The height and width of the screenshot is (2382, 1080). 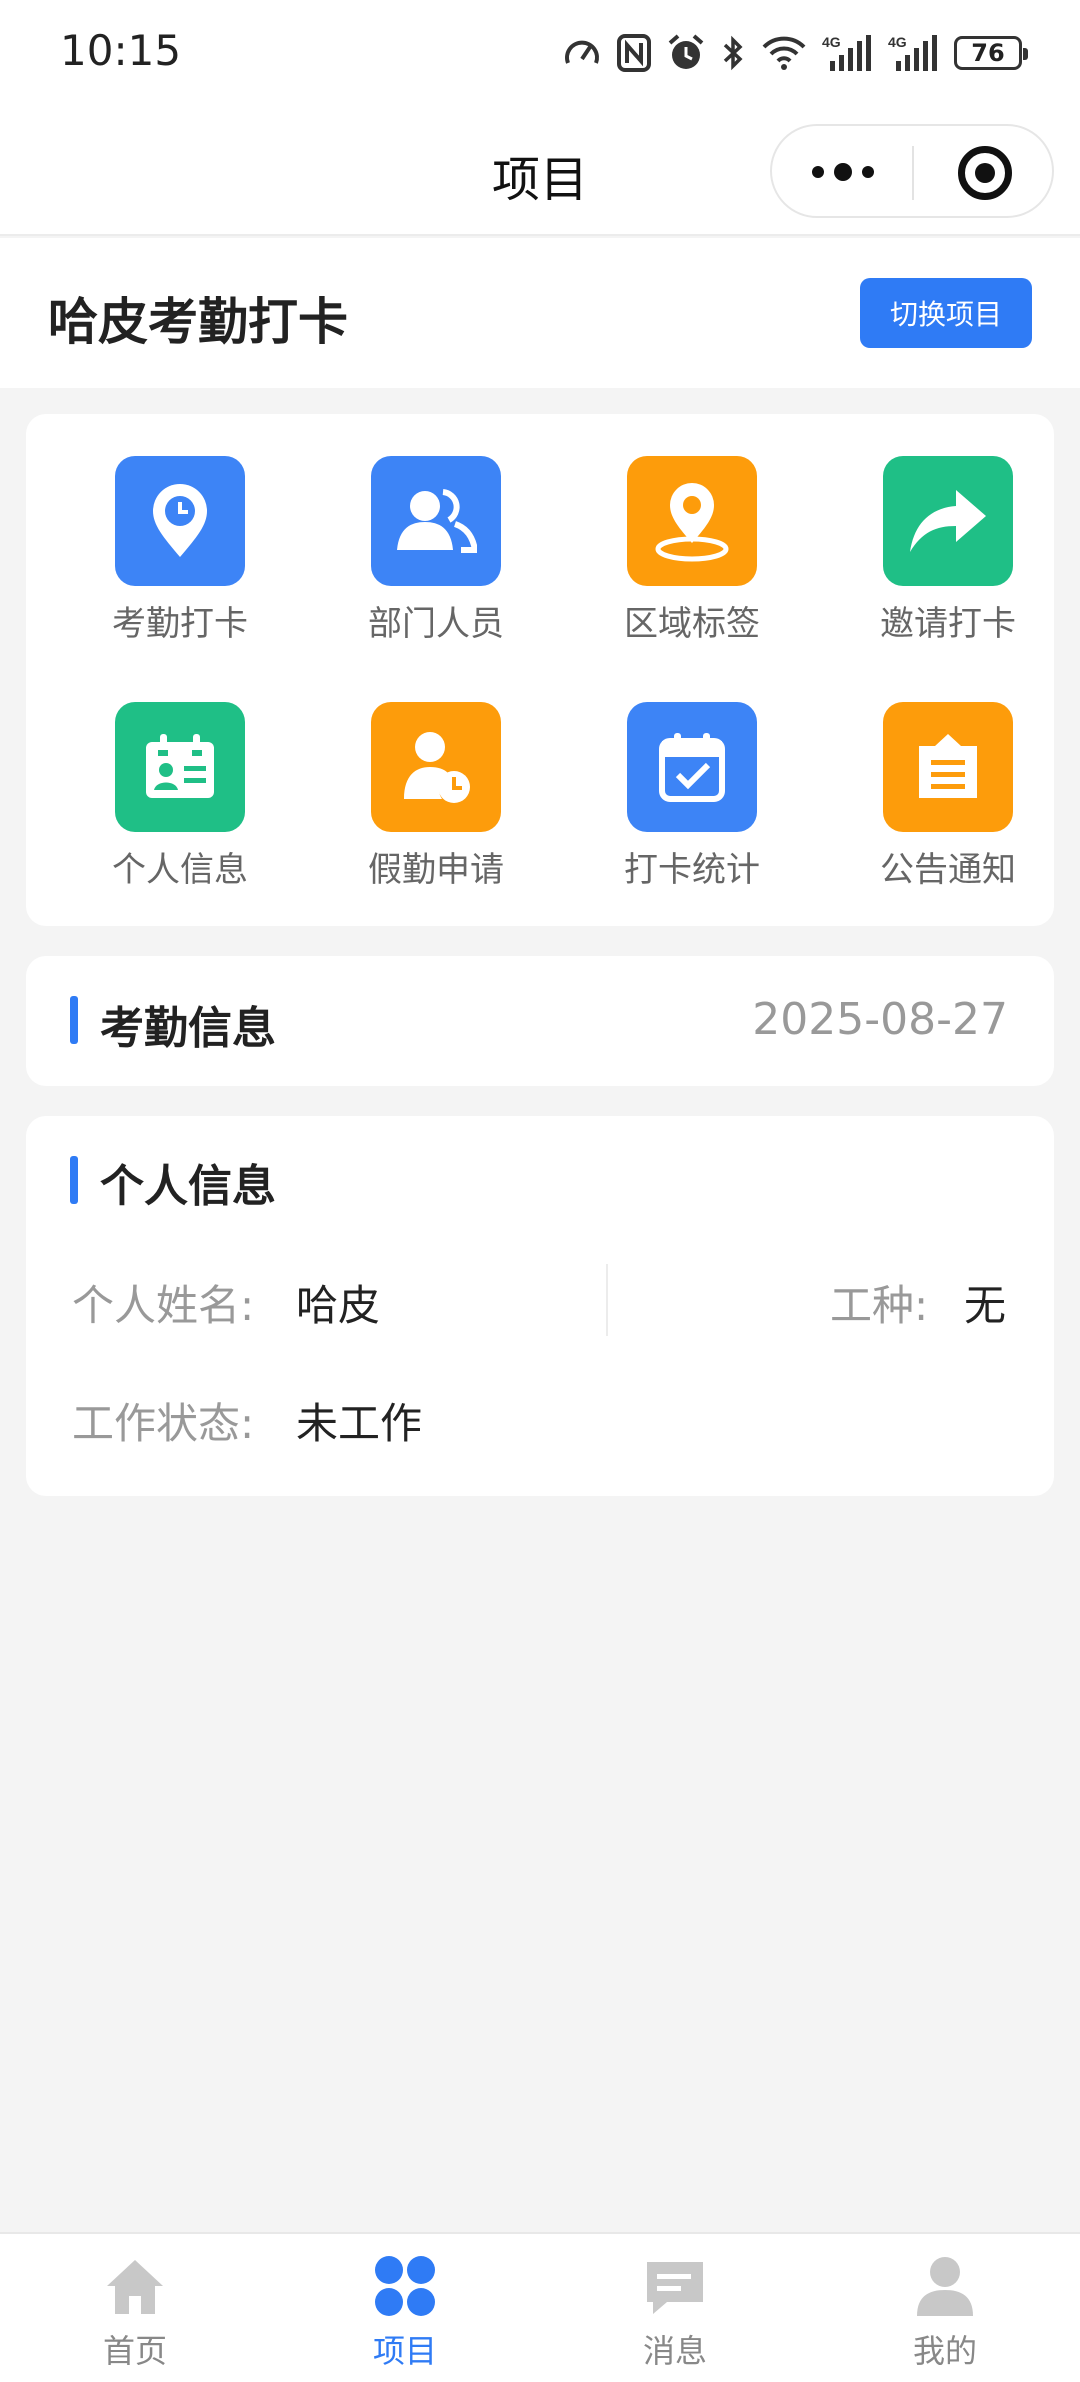 I want to click on tab-label: 消息, so click(x=674, y=2351).